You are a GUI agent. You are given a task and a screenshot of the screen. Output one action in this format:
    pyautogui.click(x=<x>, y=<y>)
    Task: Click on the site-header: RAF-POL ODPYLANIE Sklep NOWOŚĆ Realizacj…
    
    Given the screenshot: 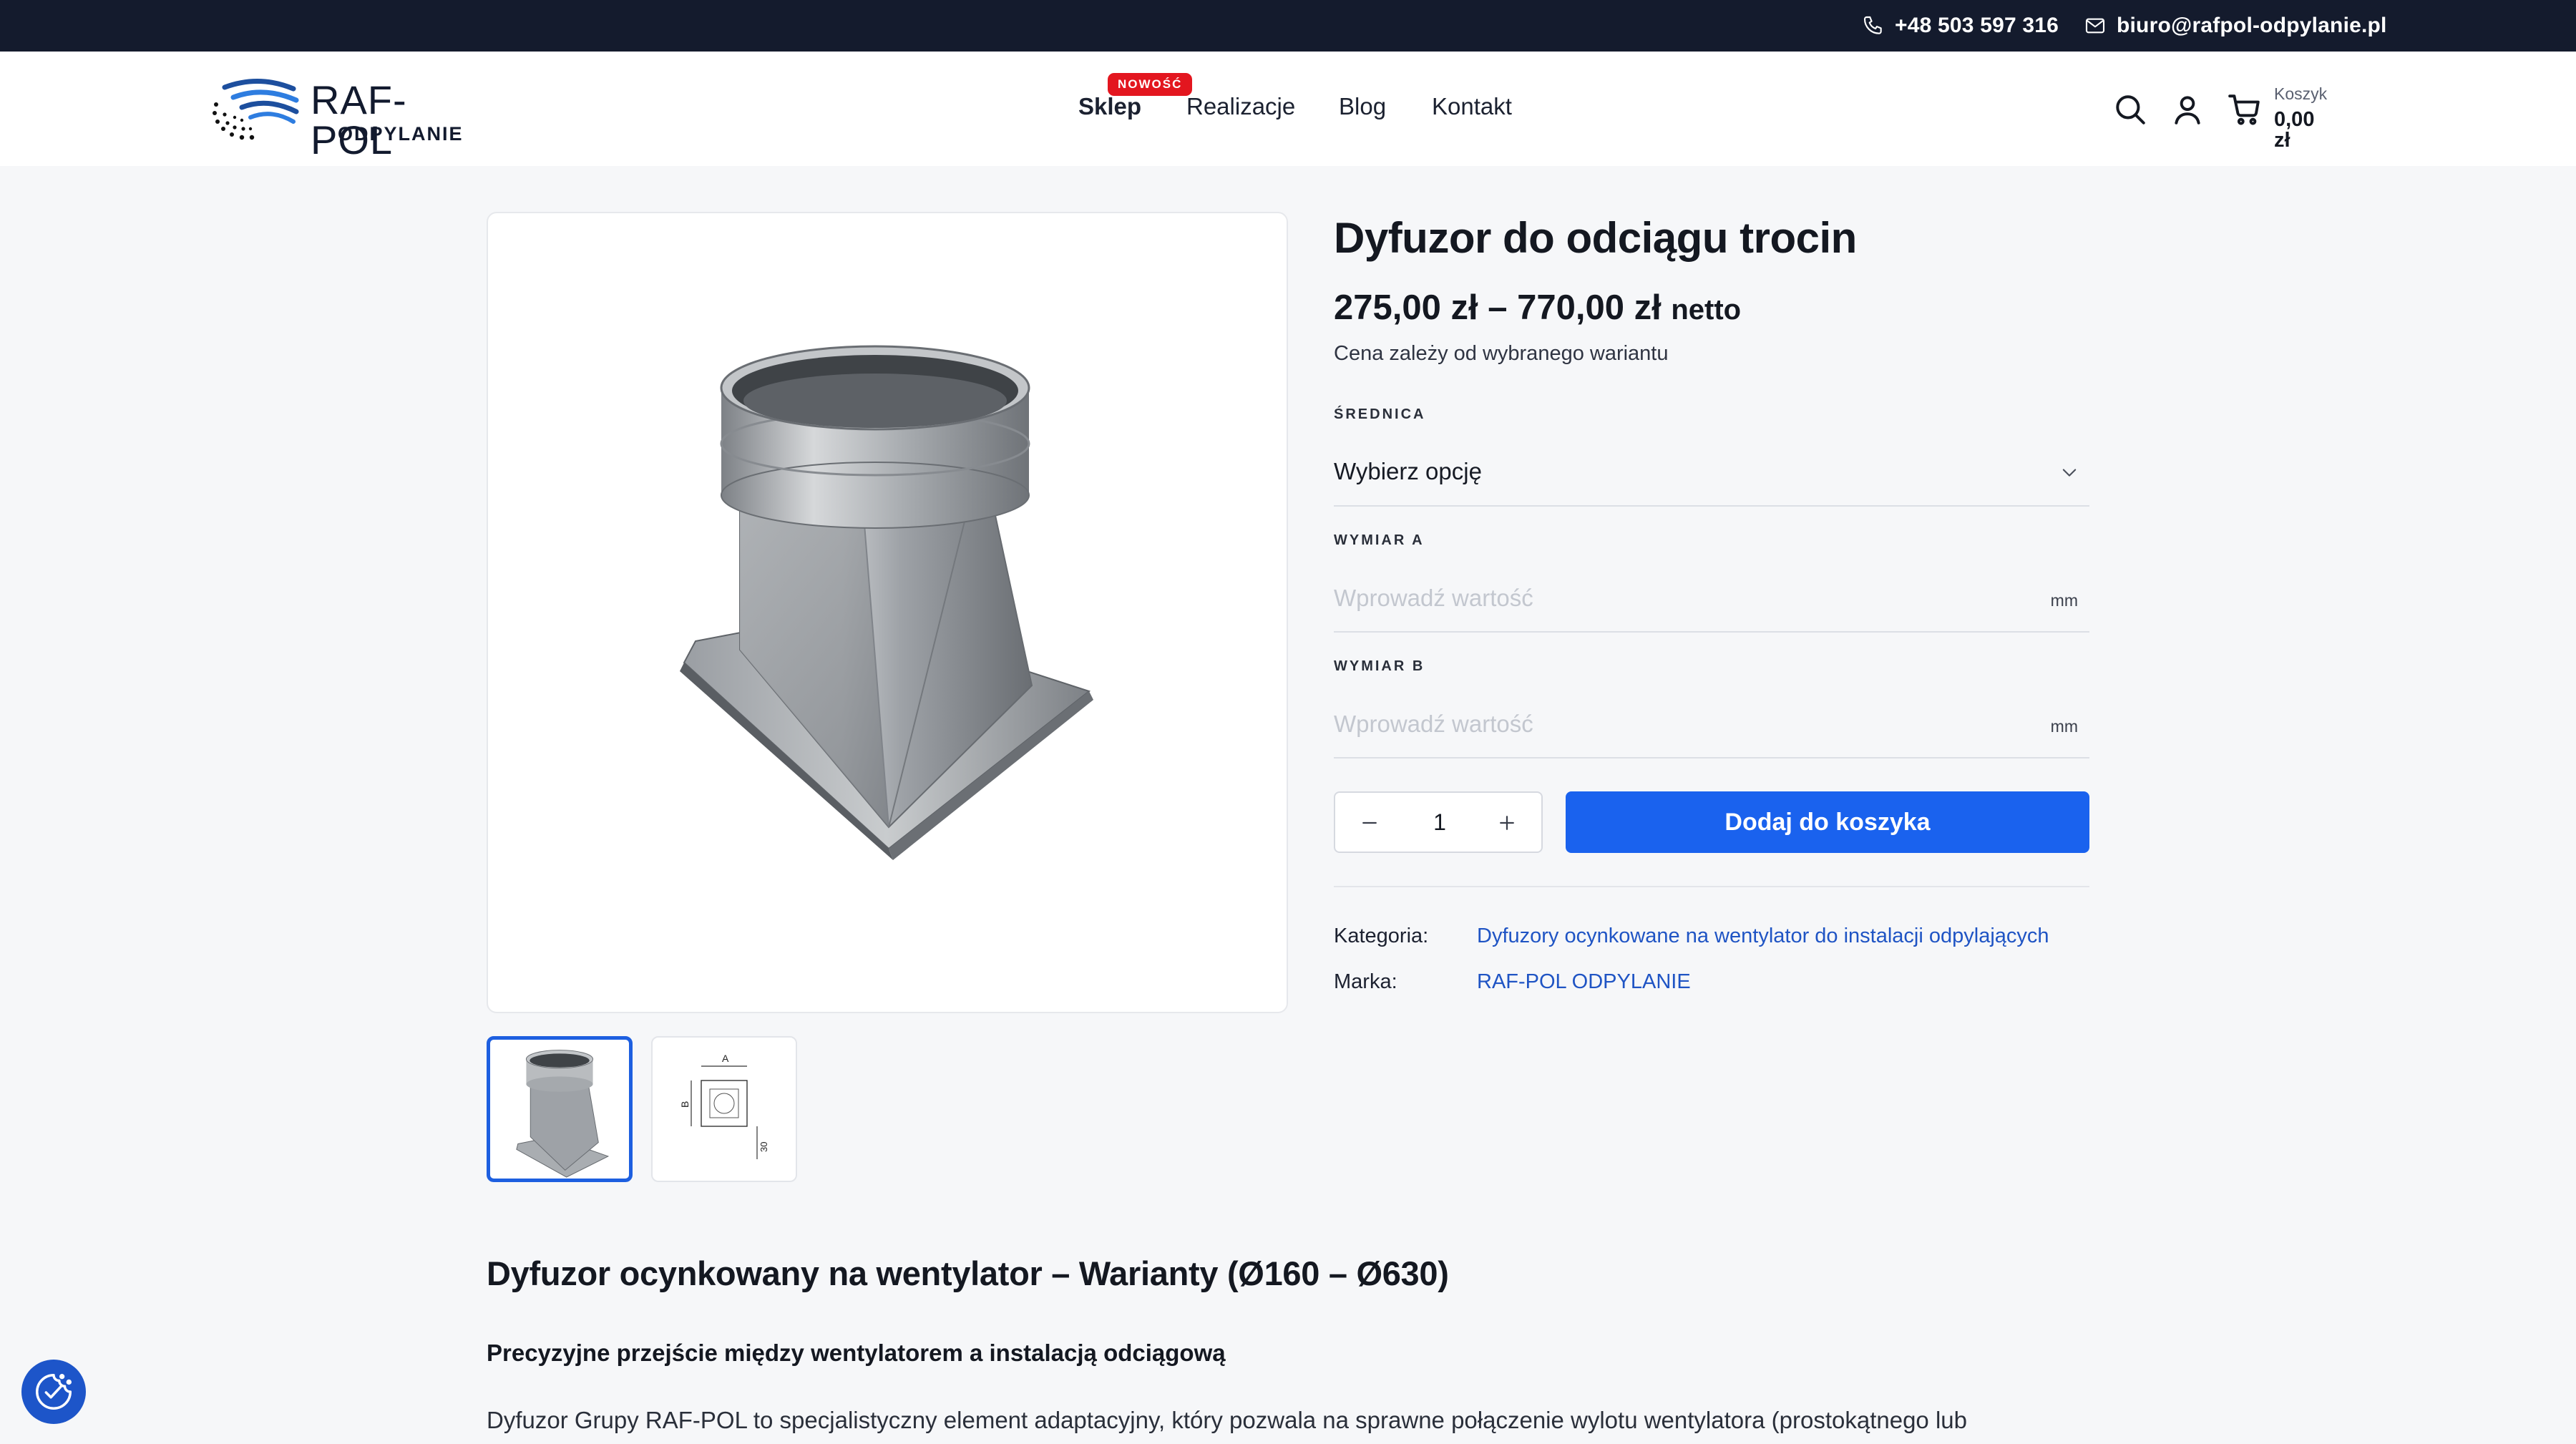 What is the action you would take?
    pyautogui.click(x=1288, y=109)
    